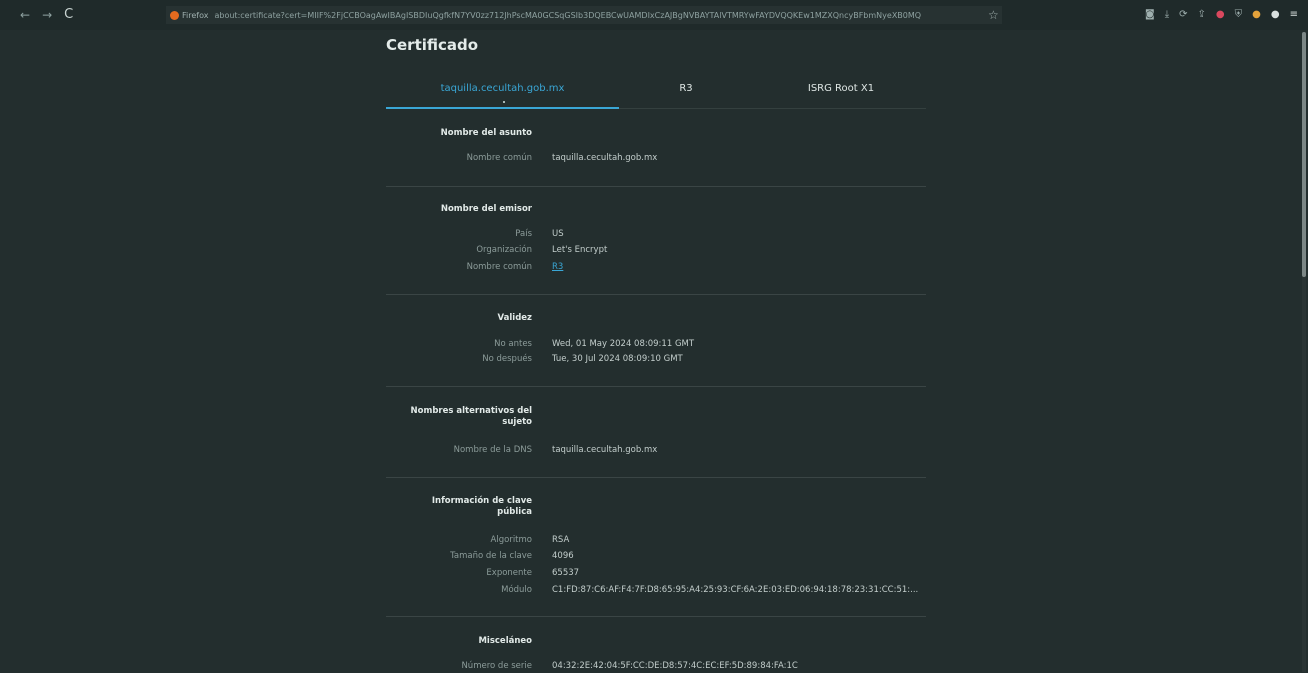 The height and width of the screenshot is (673, 1308). I want to click on account-icon: ●, so click(1275, 15).